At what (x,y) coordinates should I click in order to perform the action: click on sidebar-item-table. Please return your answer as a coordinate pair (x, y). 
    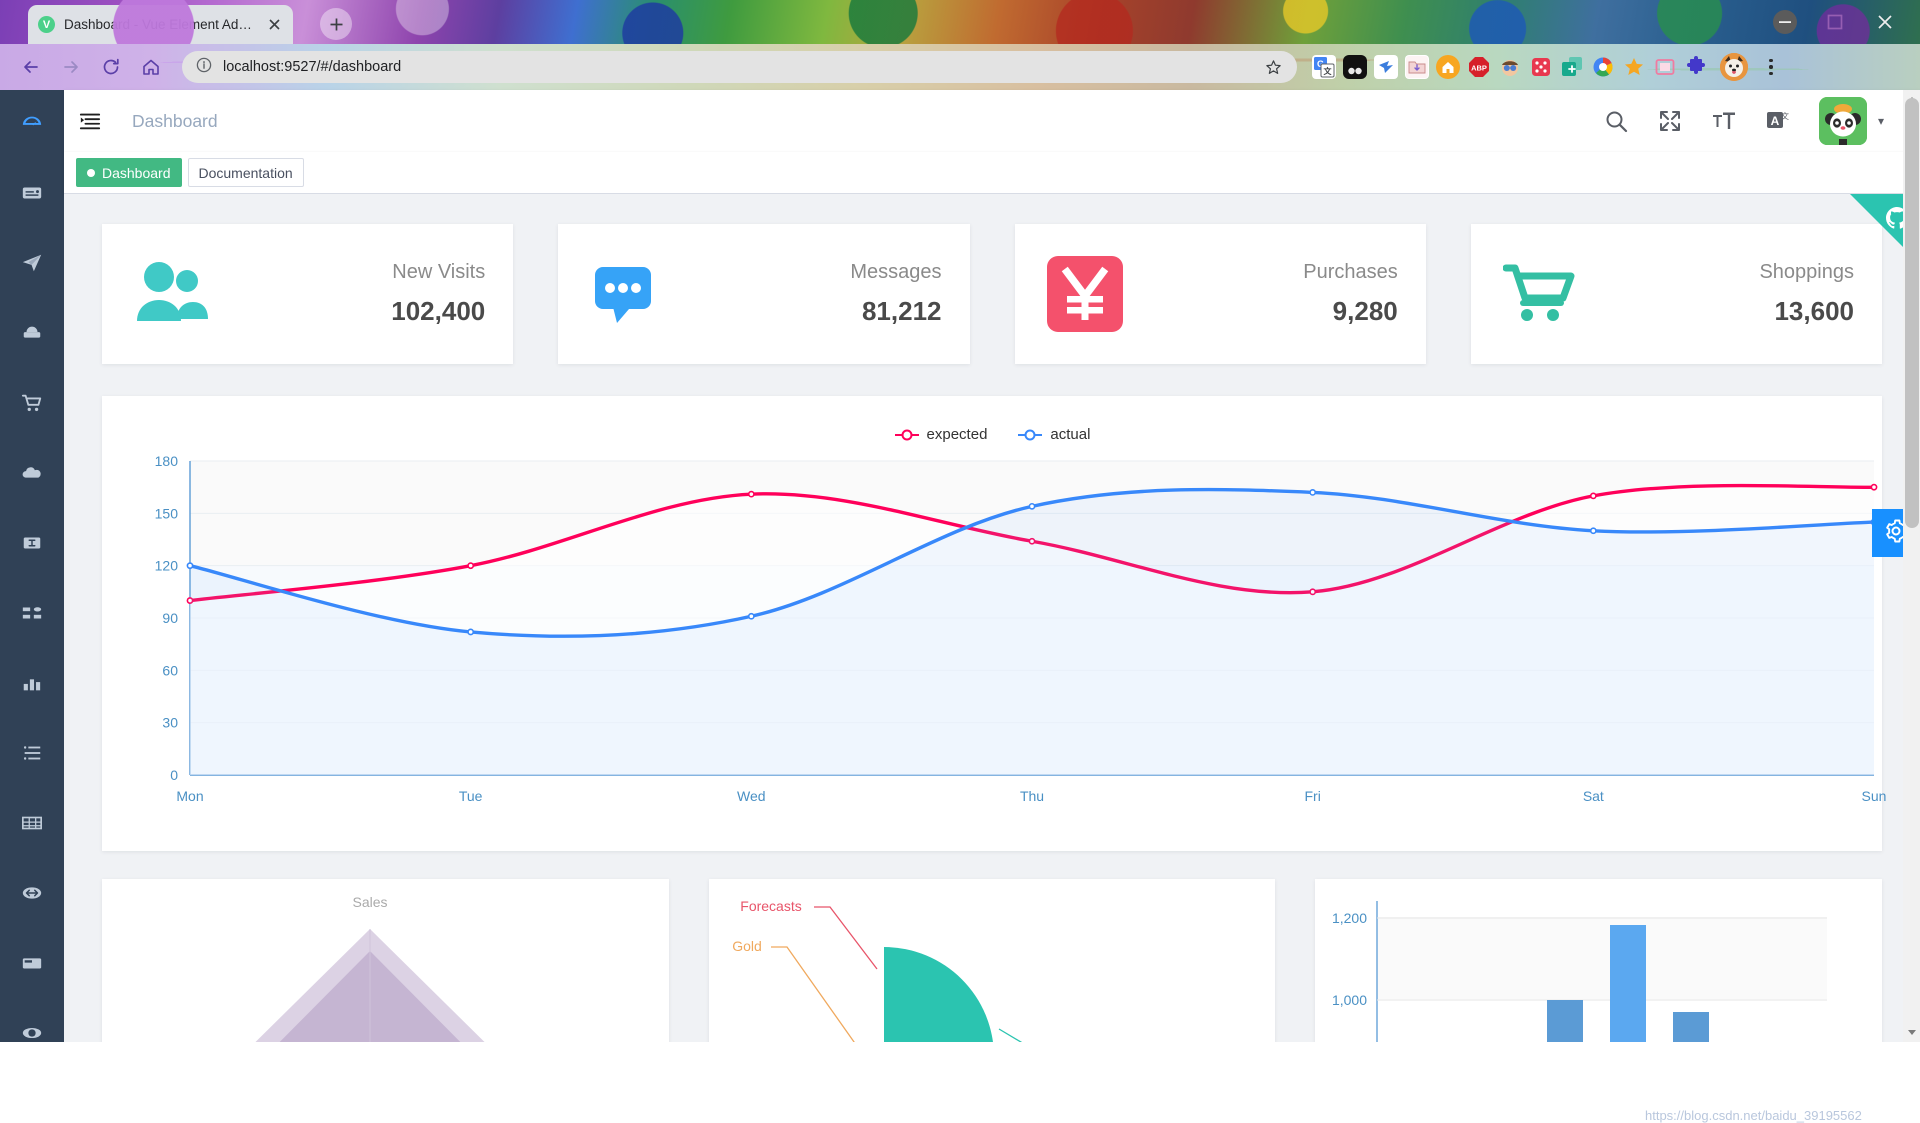
    Looking at the image, I should click on (32, 615).